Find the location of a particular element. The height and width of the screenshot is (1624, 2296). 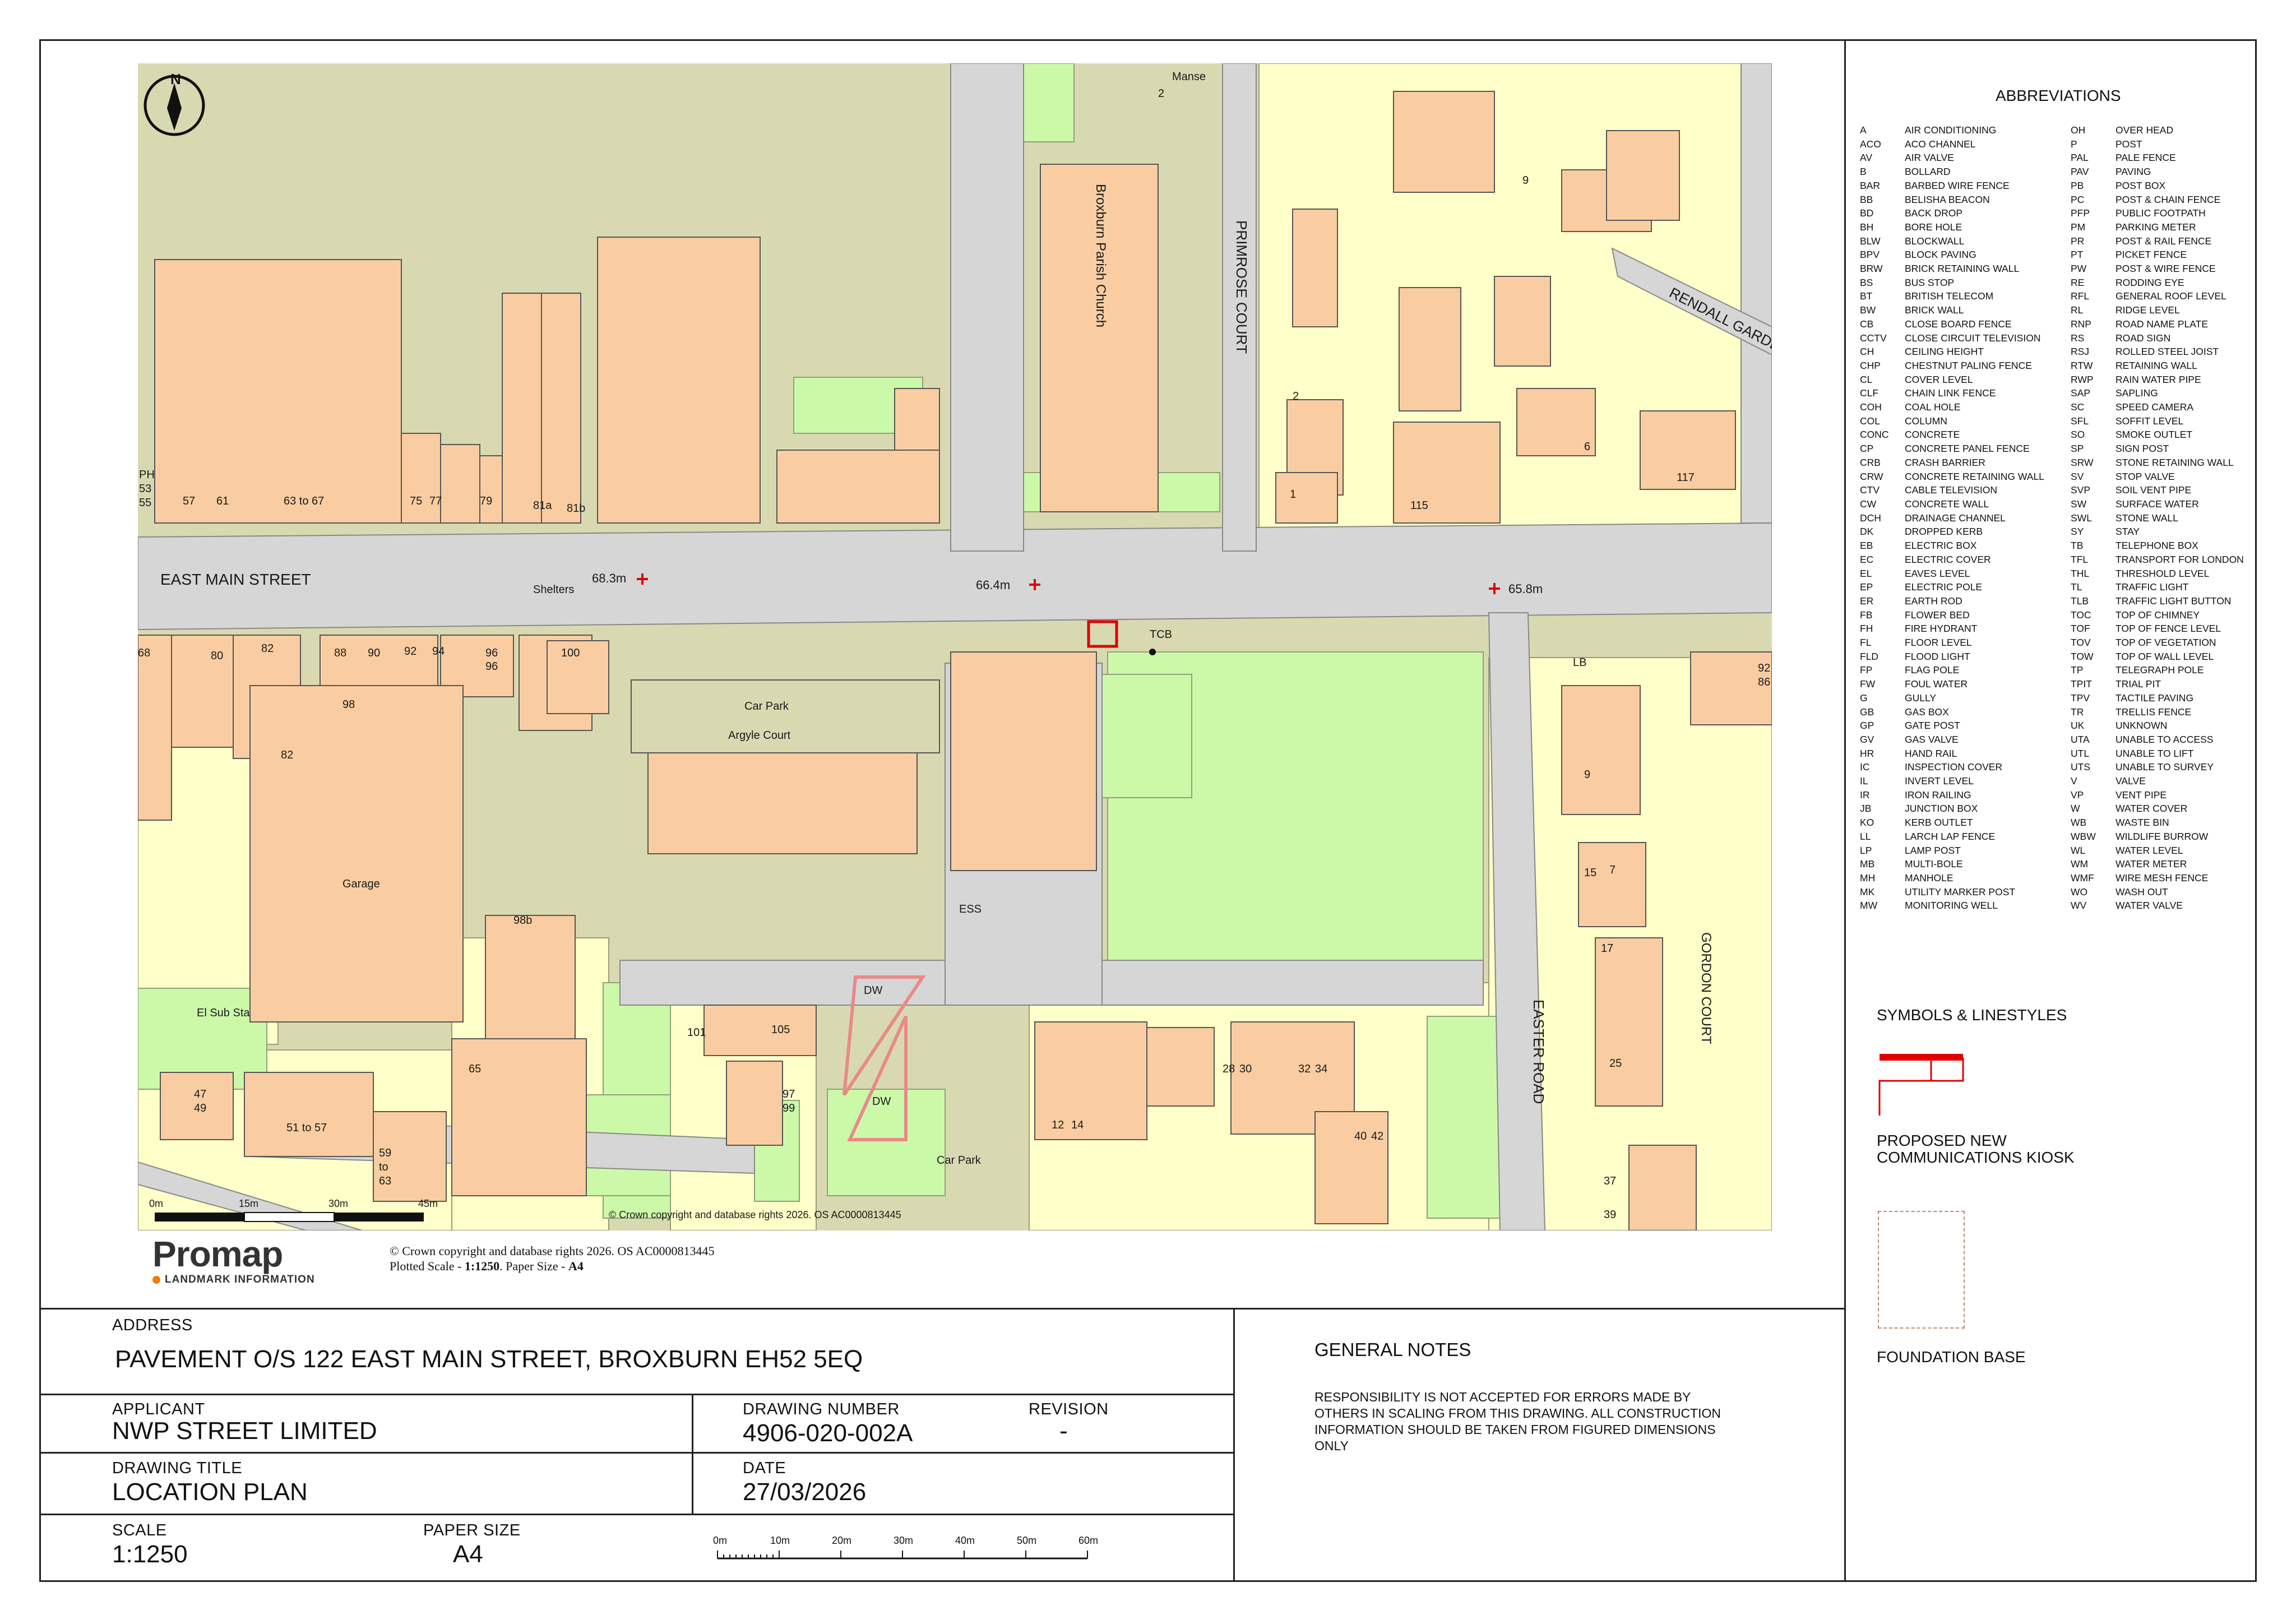

abbreviation-code: BH is located at coordinates (1867, 227).